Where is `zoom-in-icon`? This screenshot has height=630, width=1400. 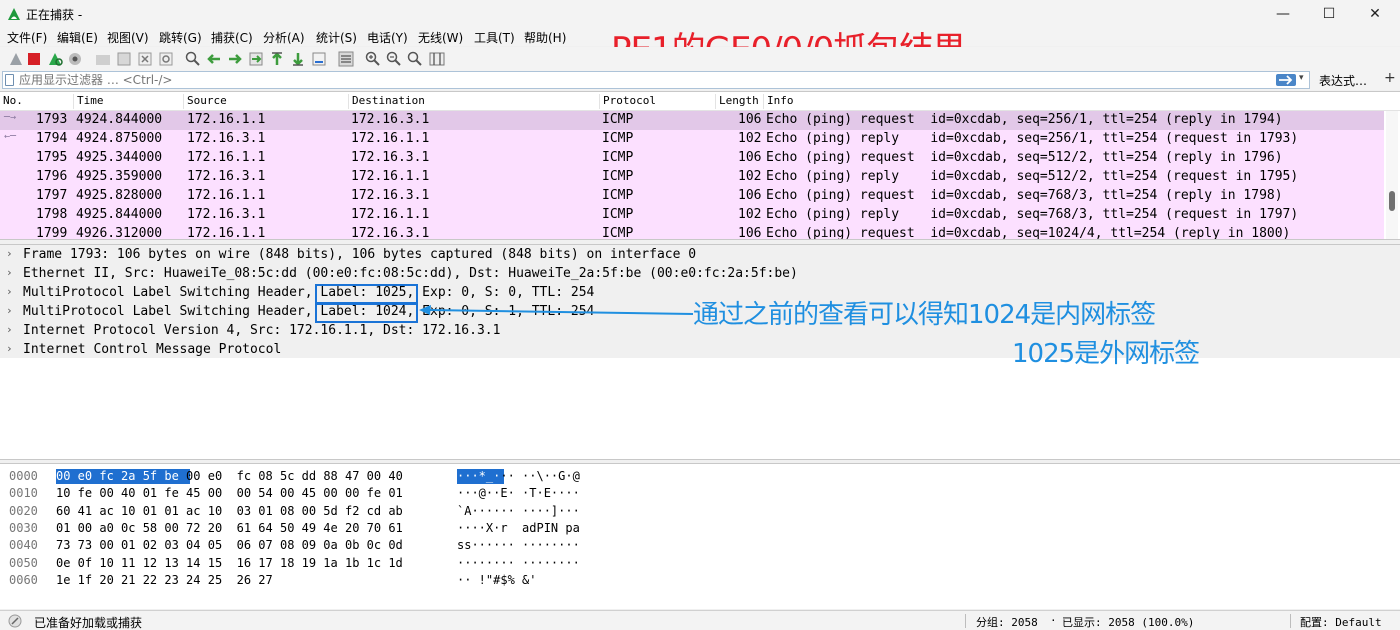
zoom-in-icon is located at coordinates (373, 59).